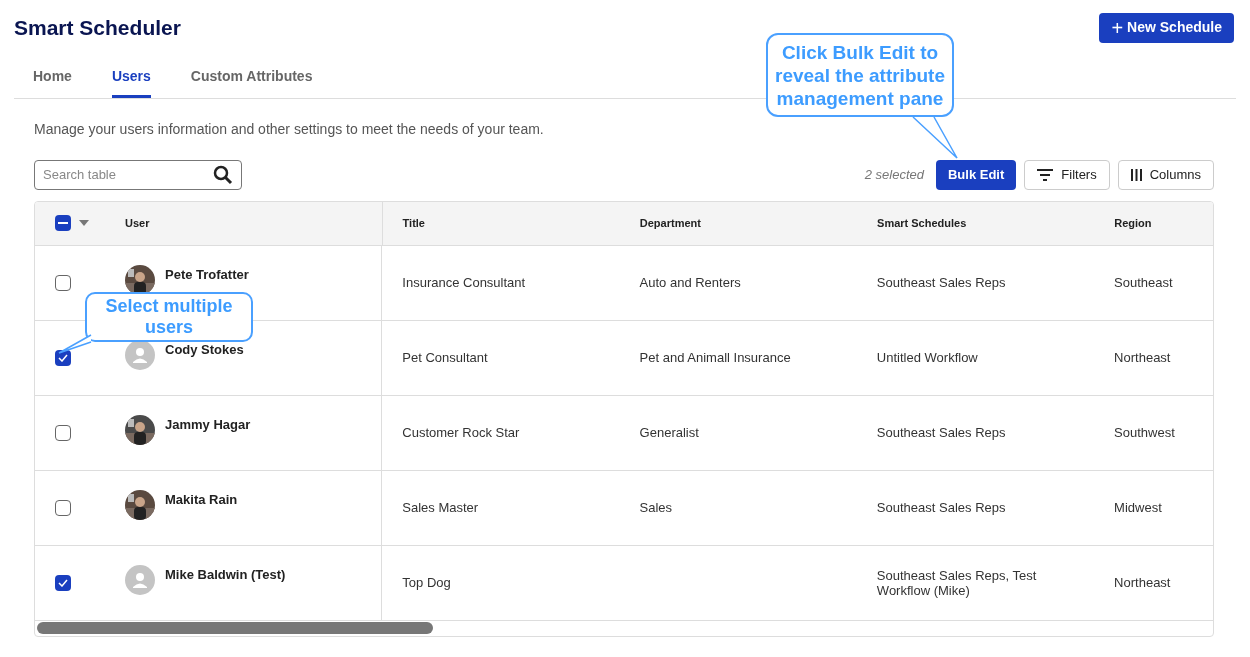 Image resolution: width=1250 pixels, height=657 pixels. I want to click on table-cell: Southeast, so click(1143, 282).